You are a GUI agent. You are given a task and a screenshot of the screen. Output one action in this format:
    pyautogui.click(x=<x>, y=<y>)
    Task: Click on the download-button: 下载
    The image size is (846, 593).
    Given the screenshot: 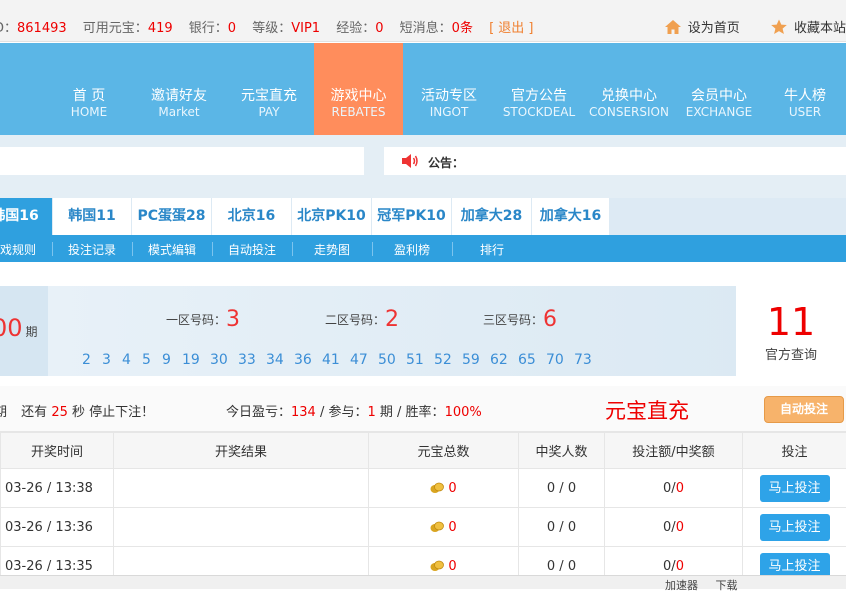 What is the action you would take?
    pyautogui.click(x=727, y=585)
    